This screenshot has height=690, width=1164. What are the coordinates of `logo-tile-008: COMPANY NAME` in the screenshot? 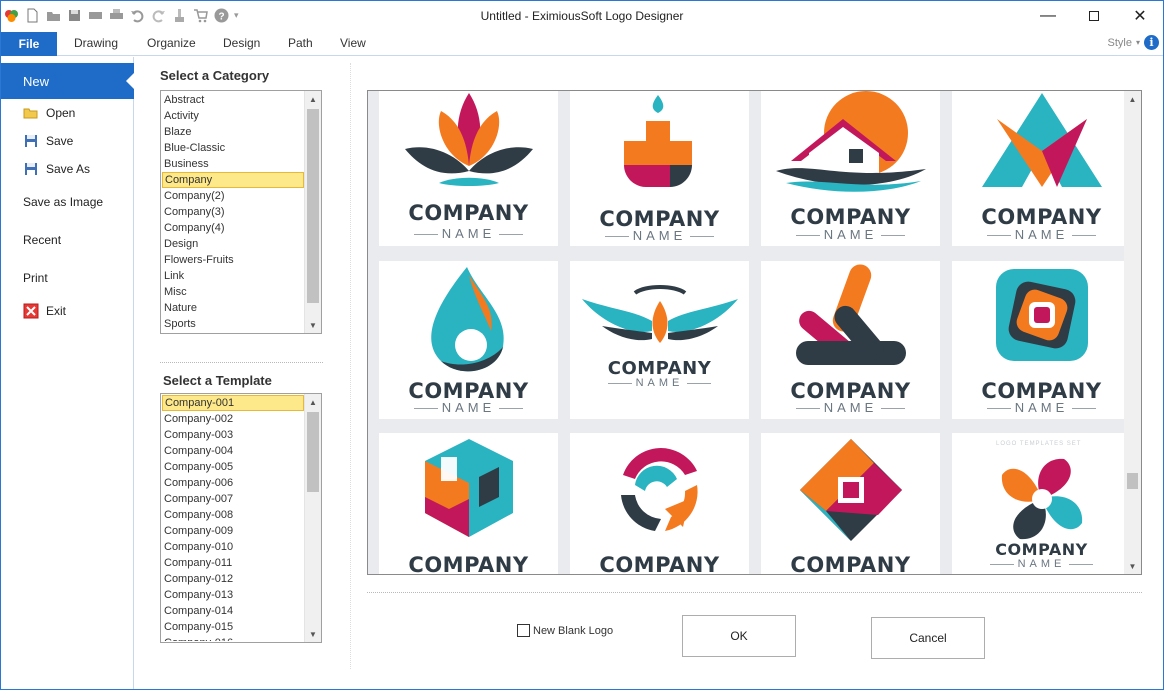 It's located at (1041, 340).